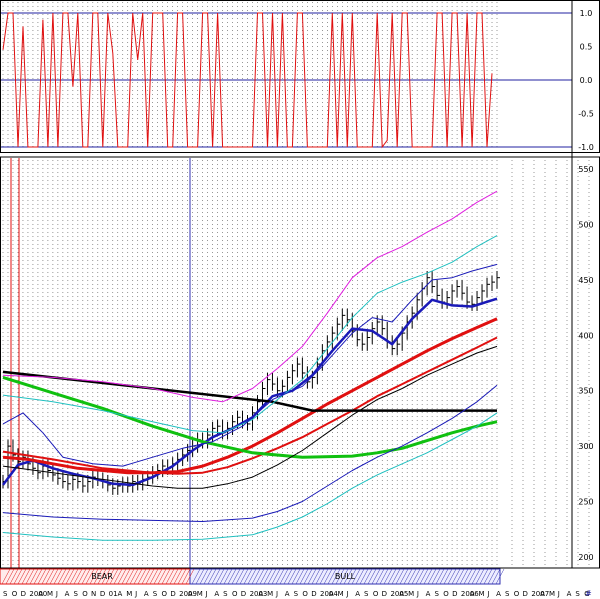  What do you see at coordinates (586, 80) in the screenshot?
I see `oscillator-tick-label: 0.0` at bounding box center [586, 80].